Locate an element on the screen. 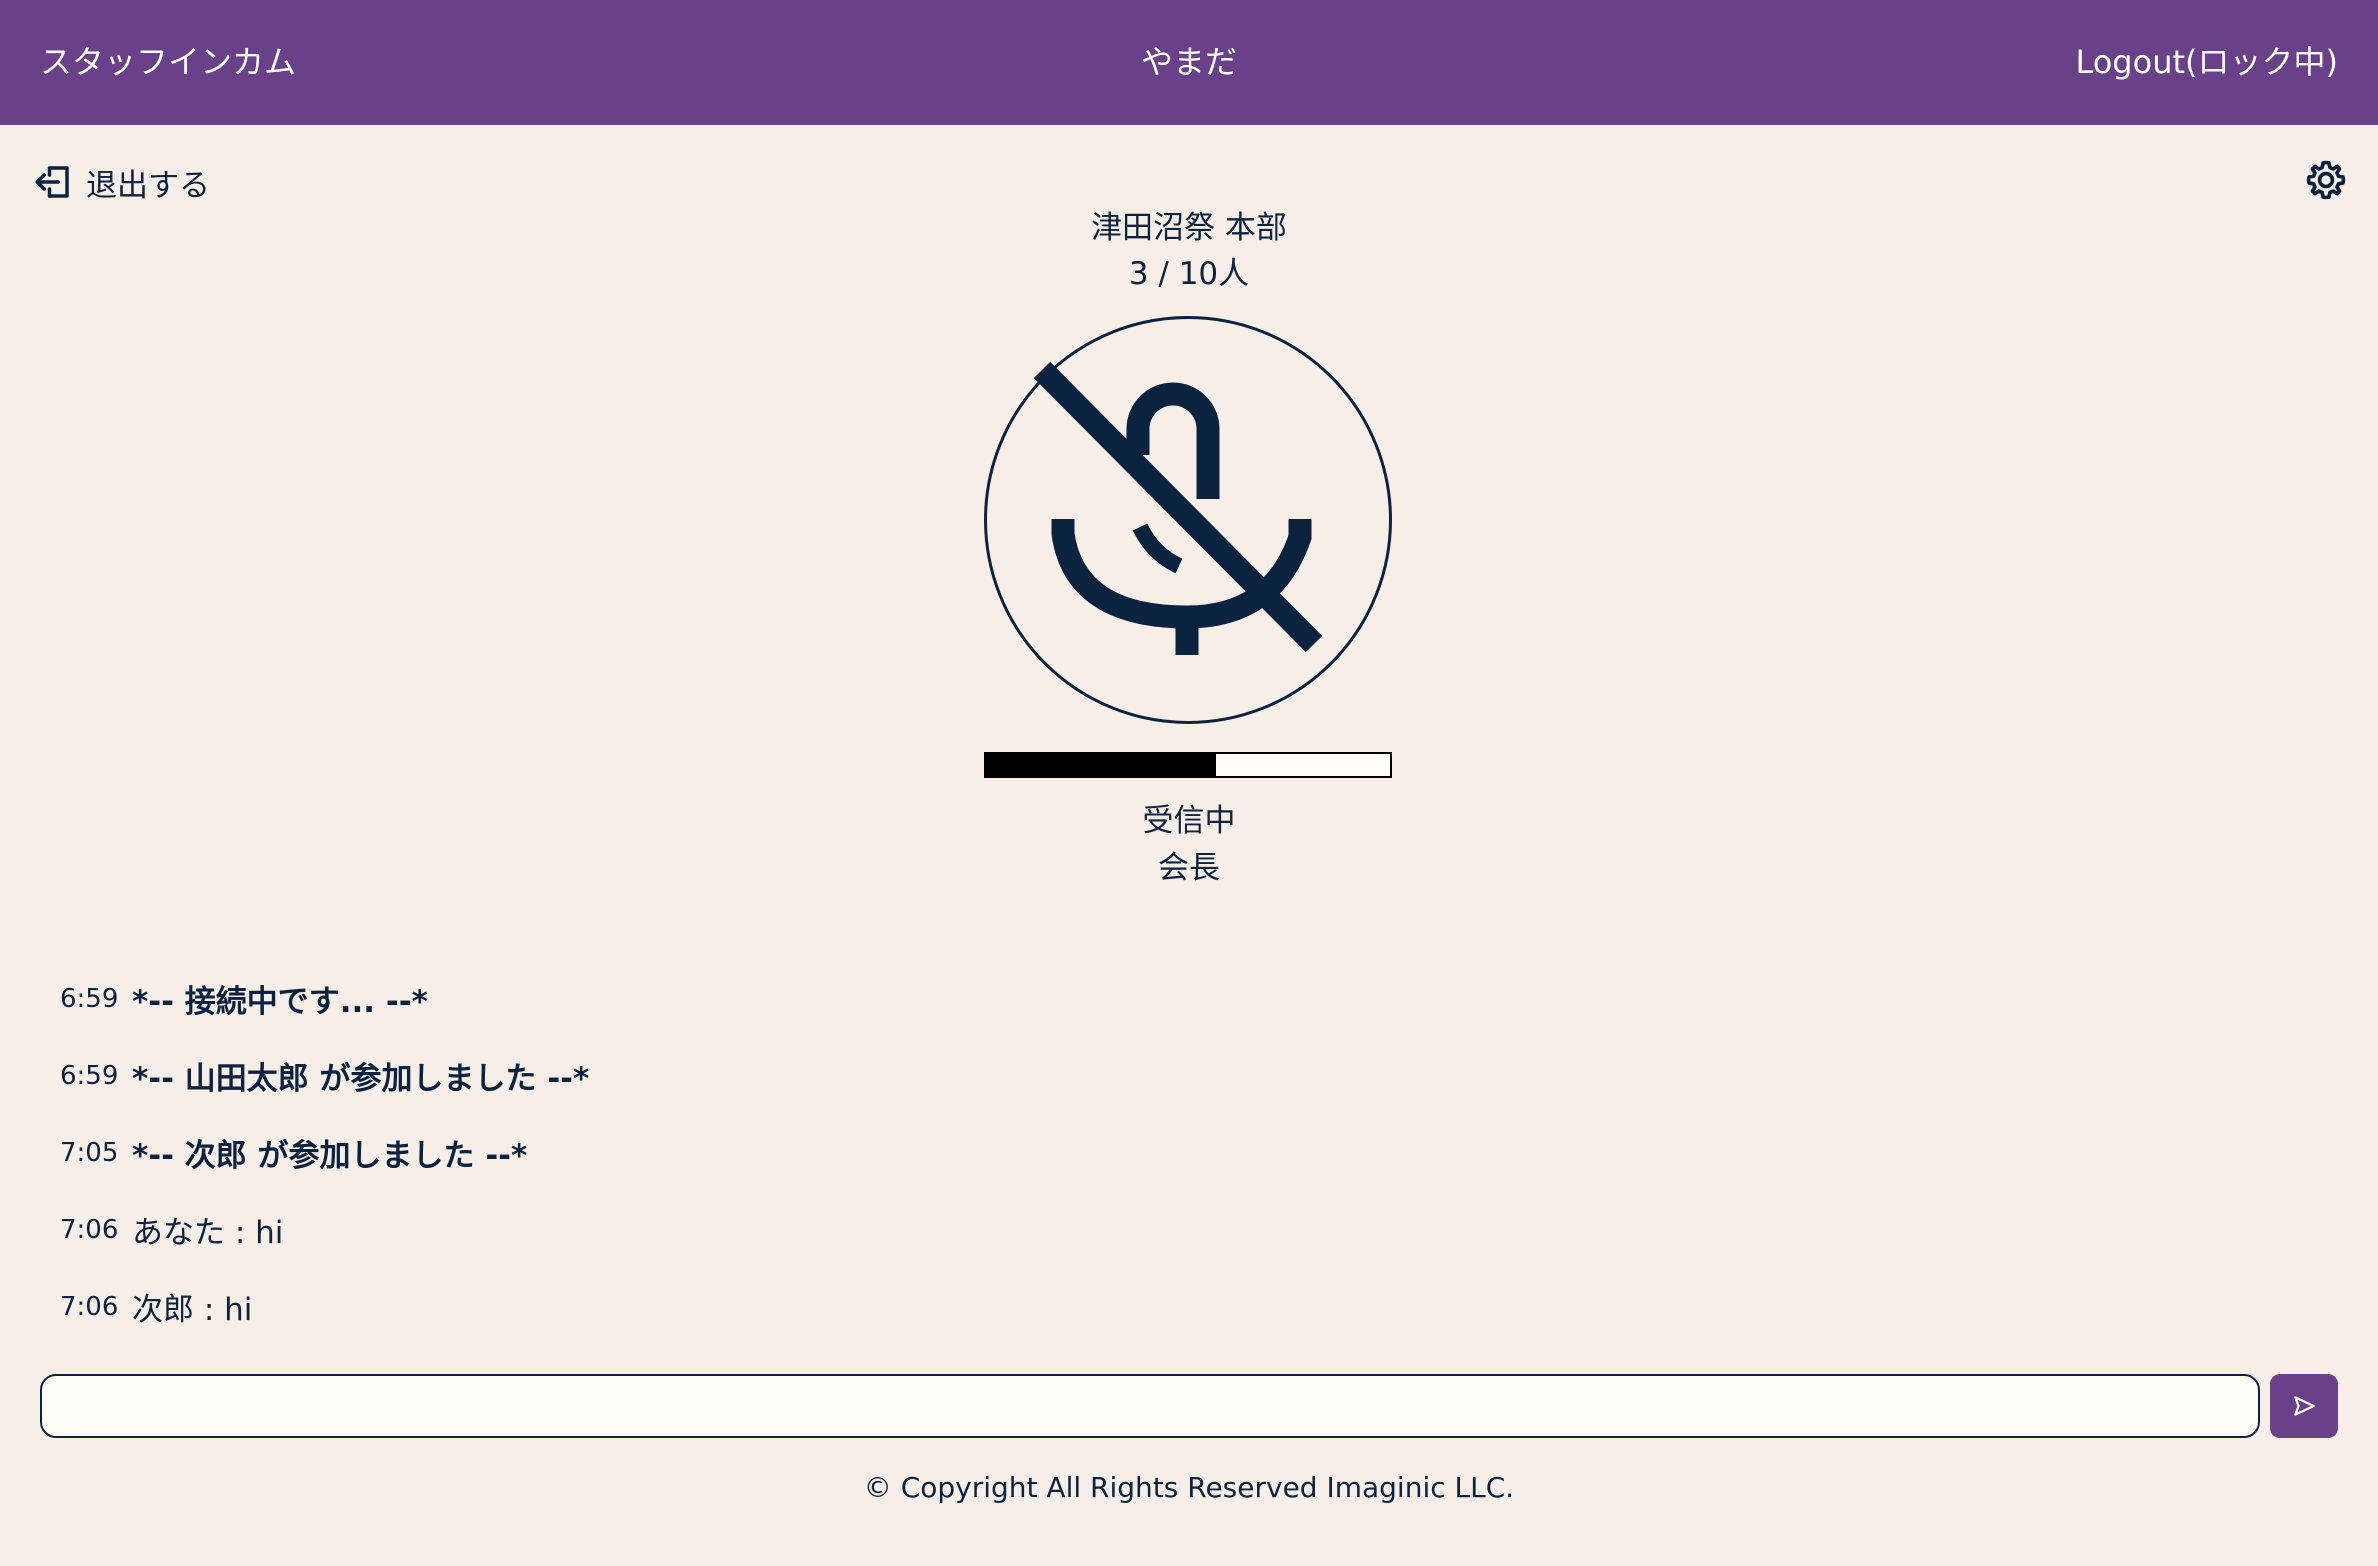  logout-button: Logout(ロック中) is located at coordinates (2206, 62).